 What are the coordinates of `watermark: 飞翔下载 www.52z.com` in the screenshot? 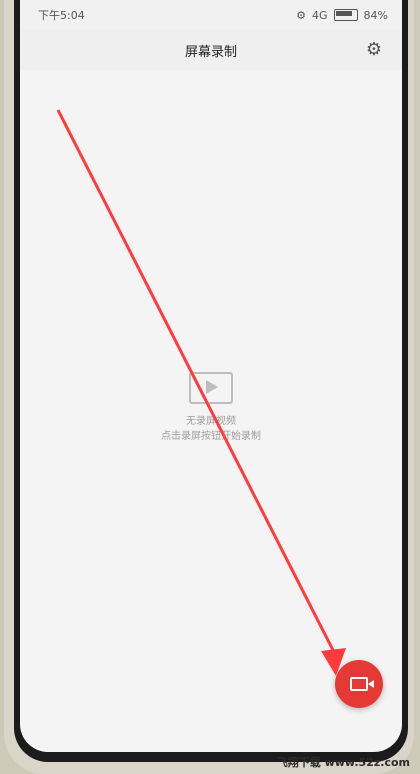 It's located at (343, 762).